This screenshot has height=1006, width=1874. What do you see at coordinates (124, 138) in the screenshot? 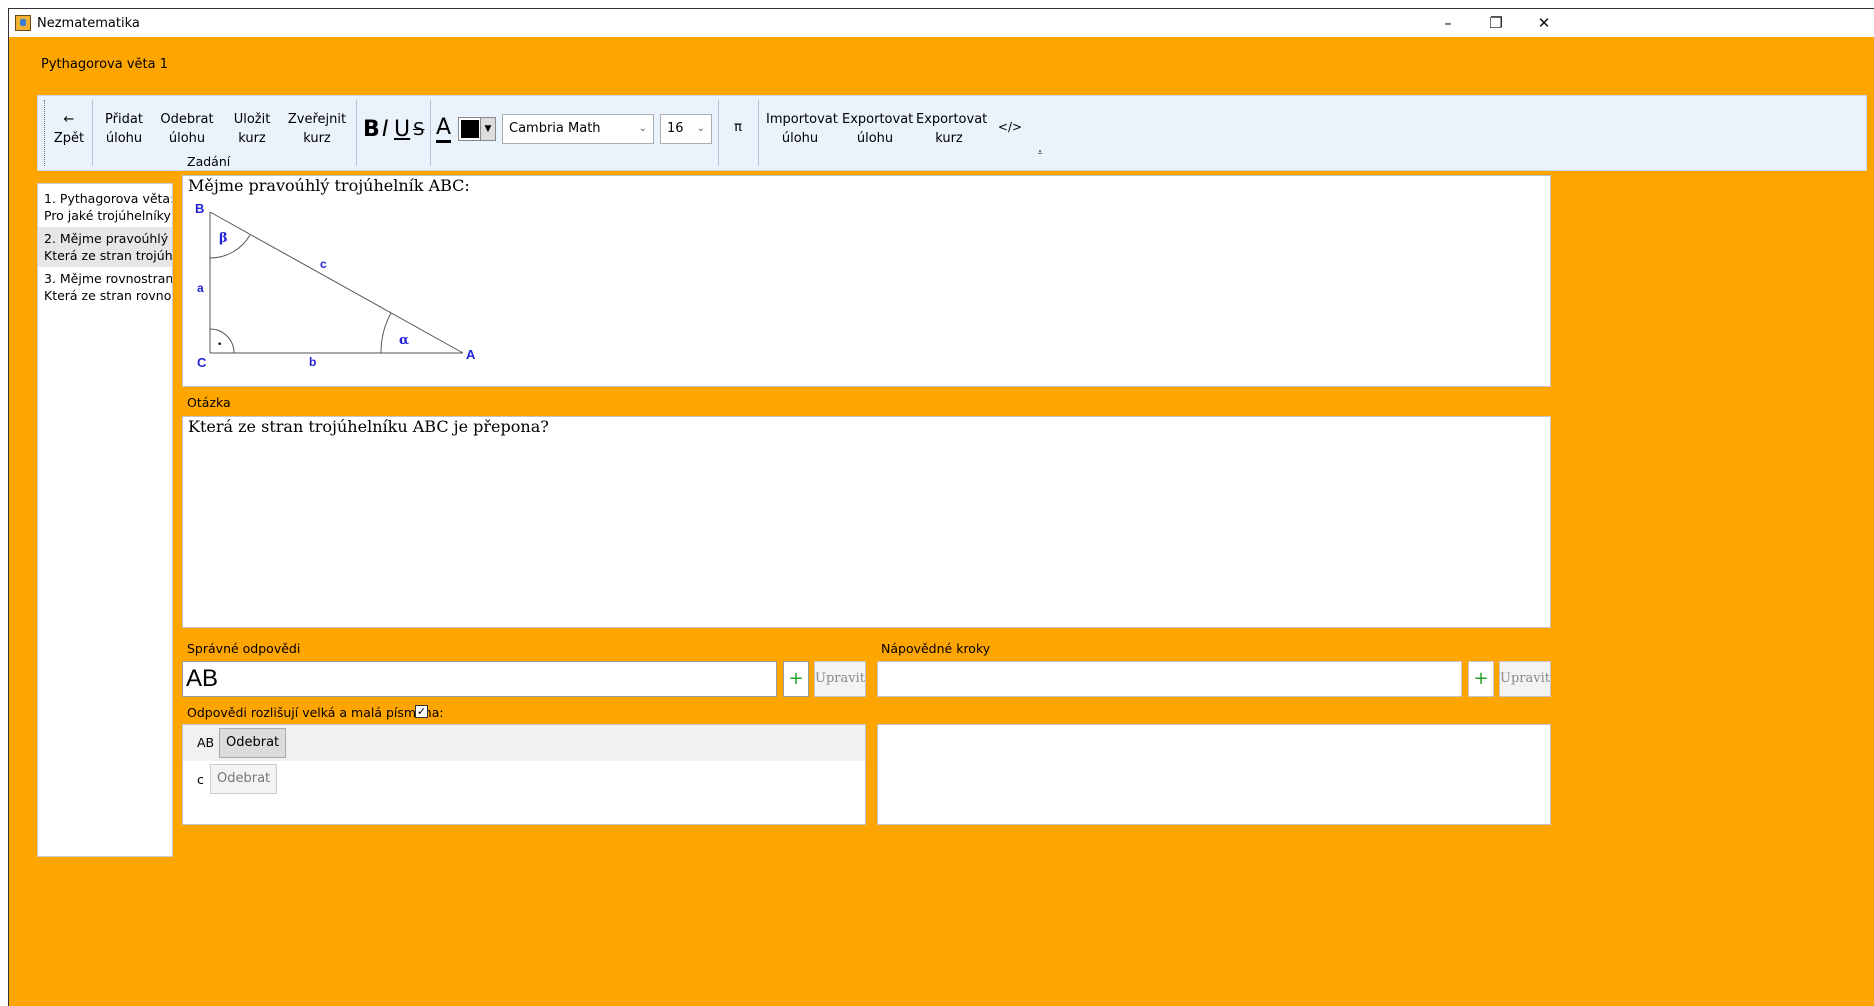
I see `add-task-label-2: úlohu` at bounding box center [124, 138].